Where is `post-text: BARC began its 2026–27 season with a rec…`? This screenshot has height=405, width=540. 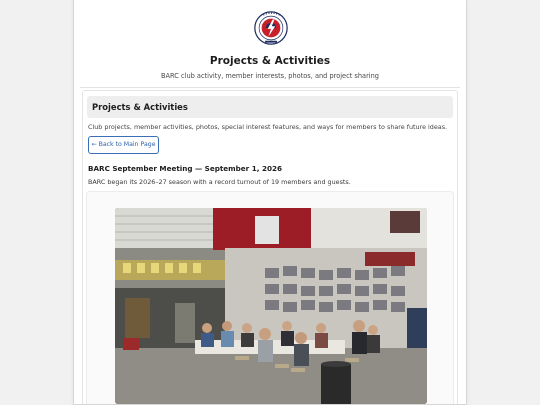
post-text: BARC began its 2026–27 season with a rec… is located at coordinates (219, 182).